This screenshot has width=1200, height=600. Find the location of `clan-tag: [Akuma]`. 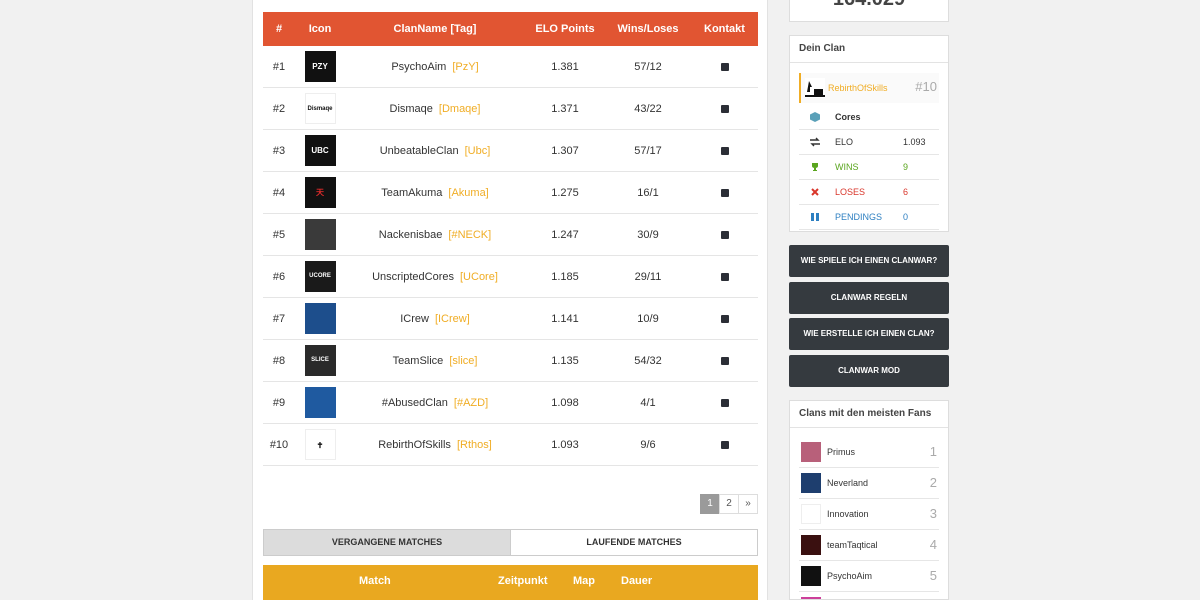

clan-tag: [Akuma] is located at coordinates (468, 192).